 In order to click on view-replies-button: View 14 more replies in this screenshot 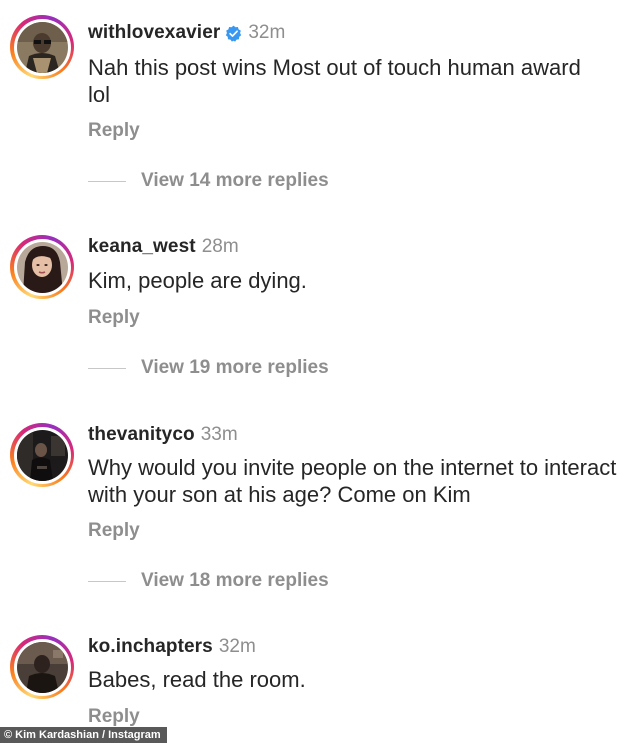, I will do `click(208, 181)`.